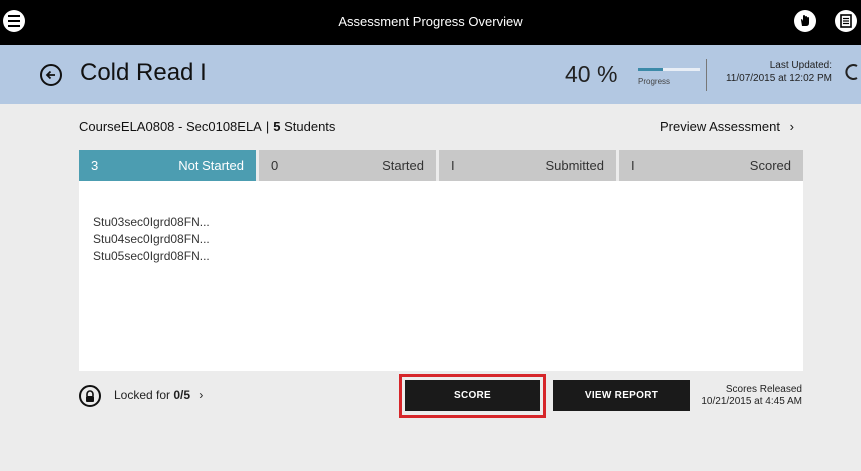 This screenshot has height=471, width=861. Describe the element at coordinates (310, 126) in the screenshot. I see `students-word: Students` at that location.